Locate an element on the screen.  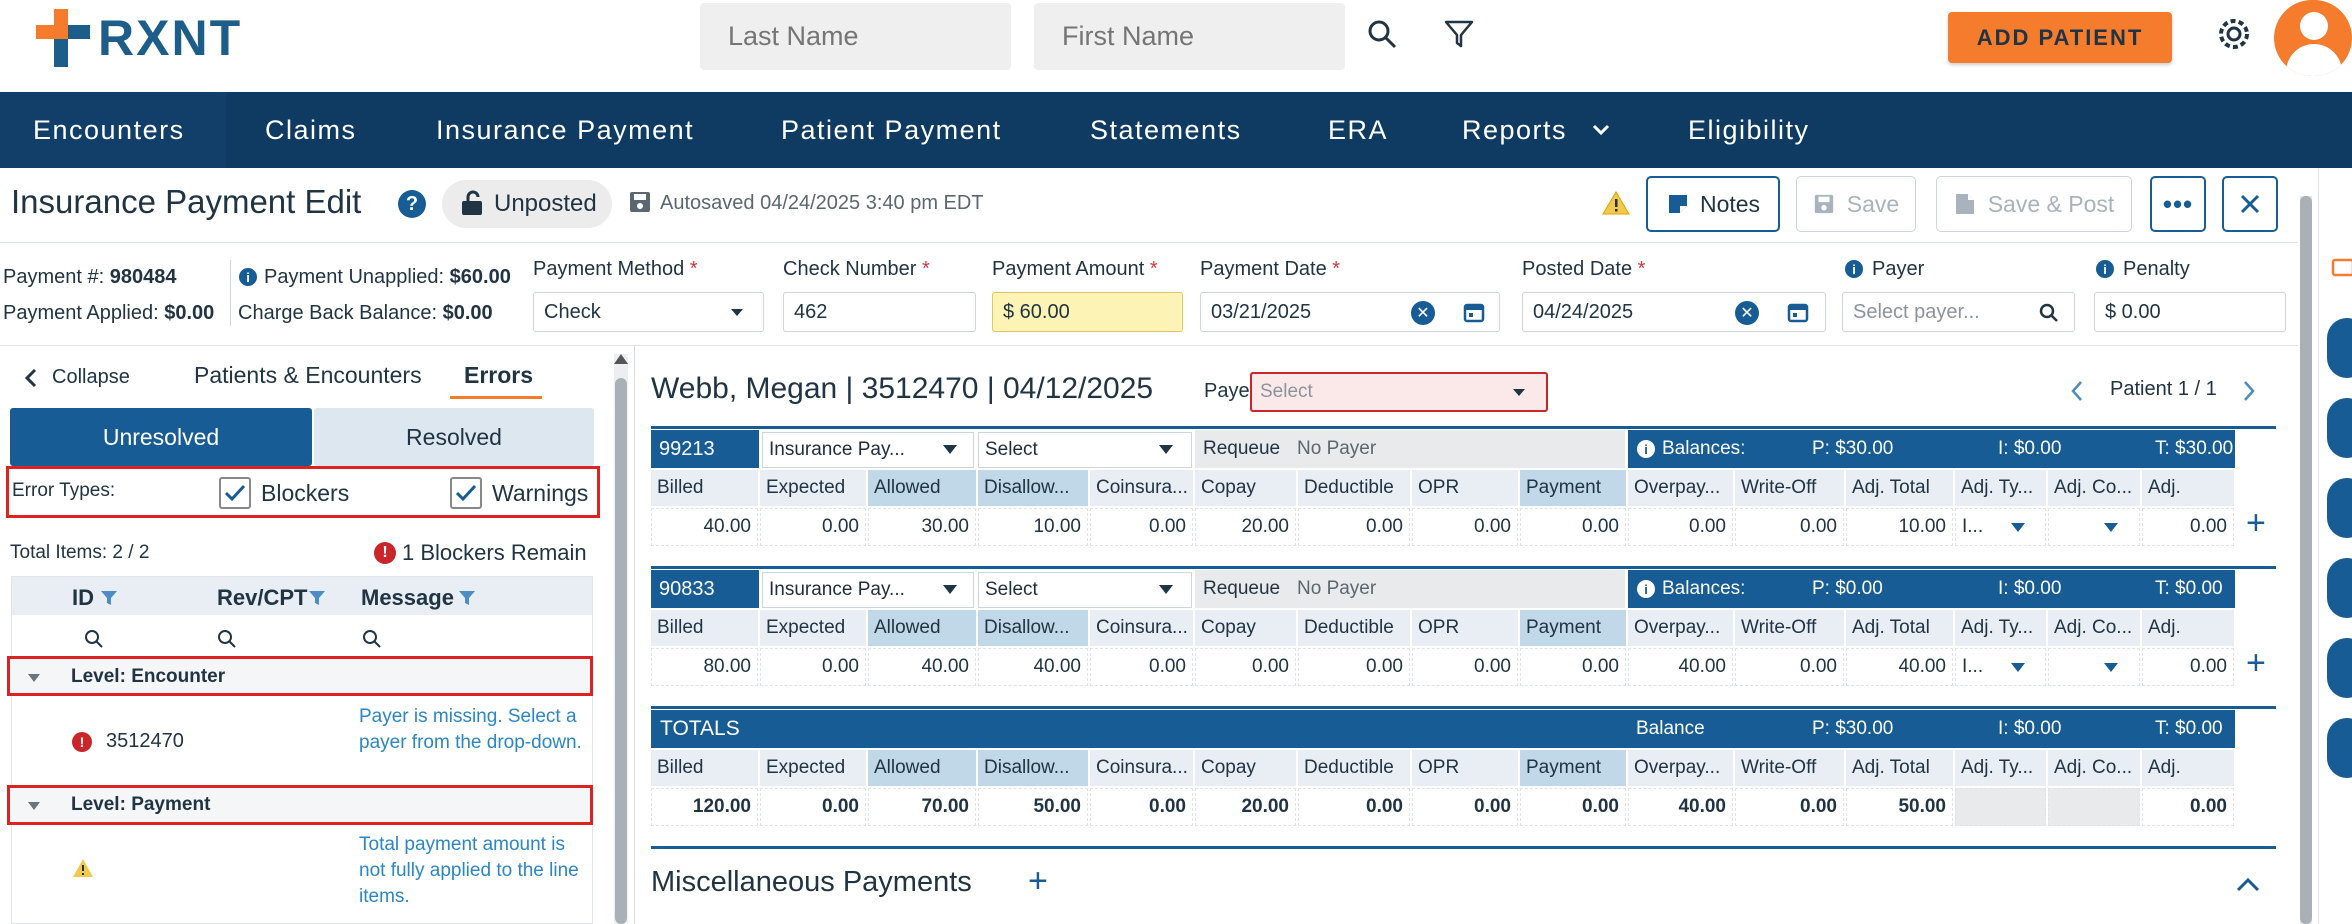
collapse-button: Collapse is located at coordinates (91, 377).